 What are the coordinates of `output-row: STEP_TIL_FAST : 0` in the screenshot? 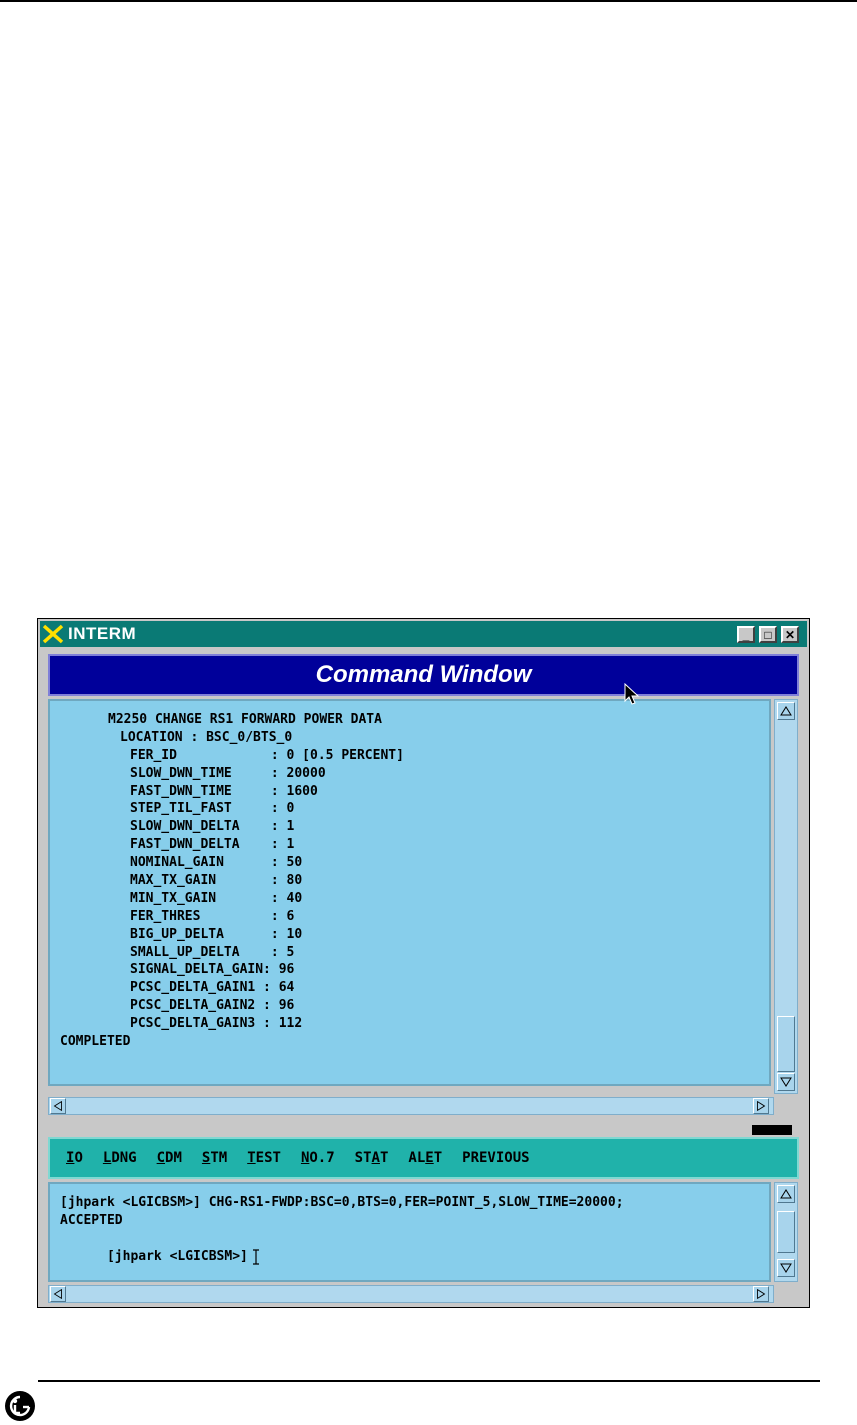 It's located at (212, 809).